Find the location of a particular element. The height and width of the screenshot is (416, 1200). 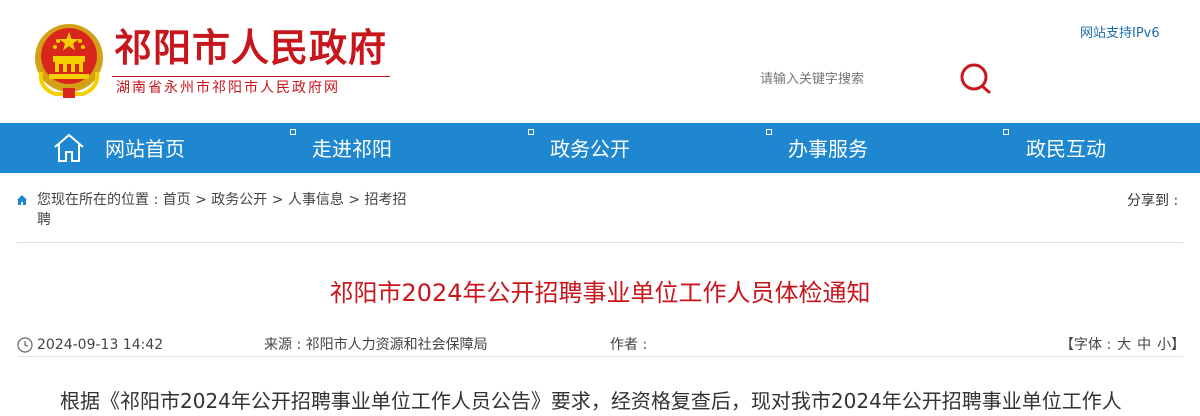

font-size-control: 【字体 : 大中小】 is located at coordinates (1122, 345).